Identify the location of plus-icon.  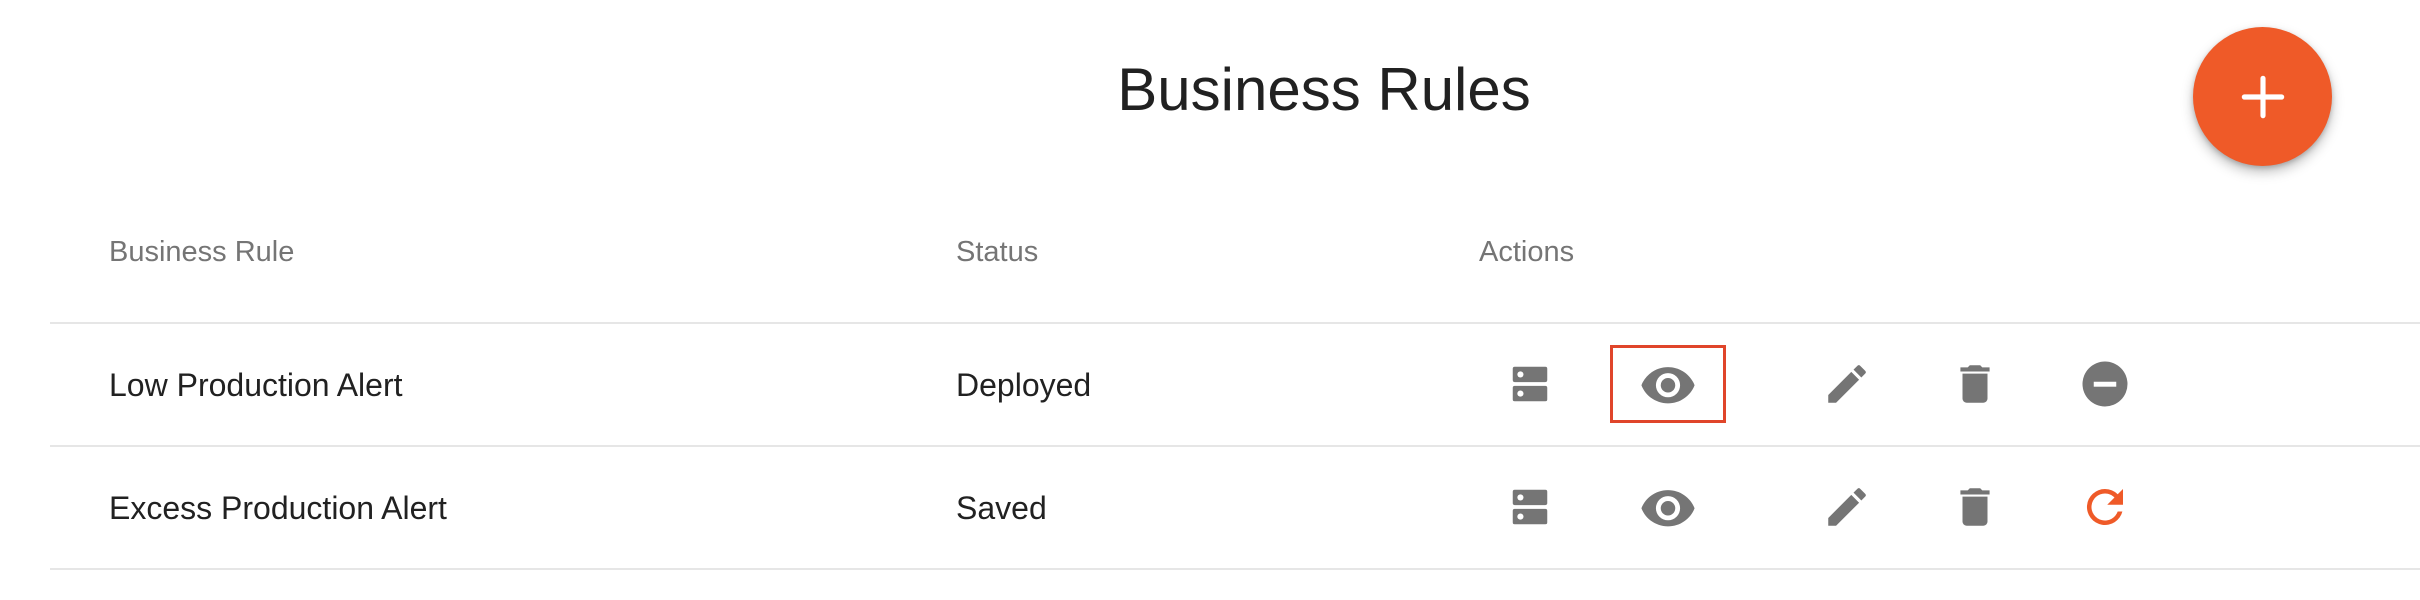
(2262, 96).